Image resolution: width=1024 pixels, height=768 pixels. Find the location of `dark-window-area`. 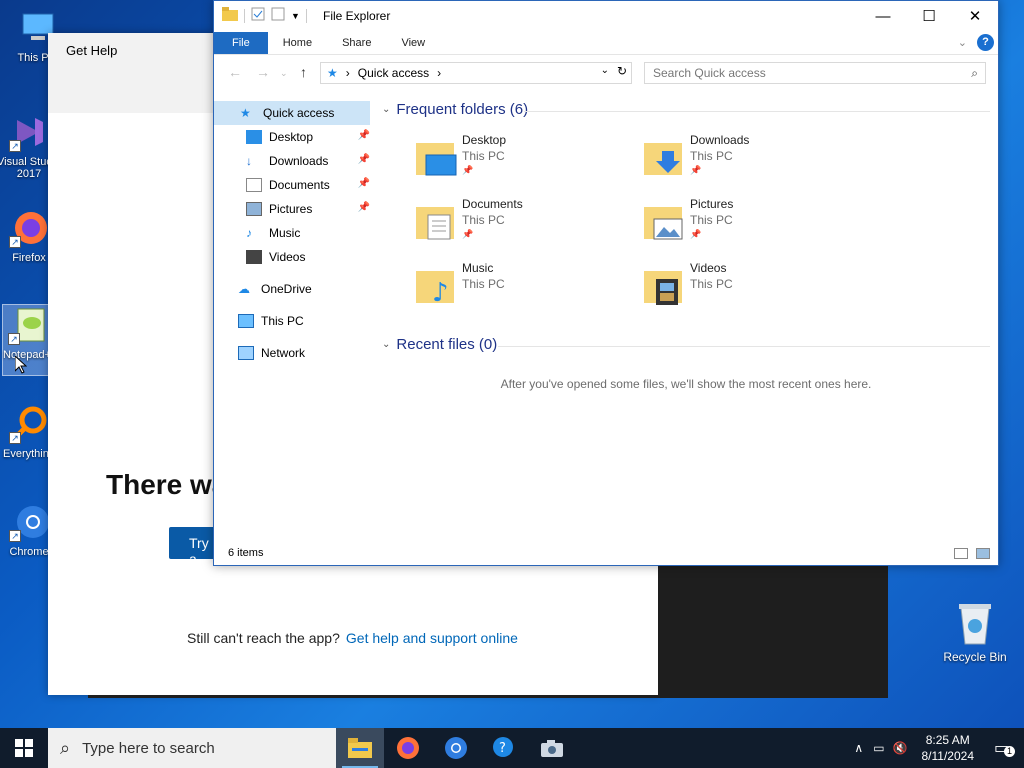

dark-window-area is located at coordinates (773, 631).